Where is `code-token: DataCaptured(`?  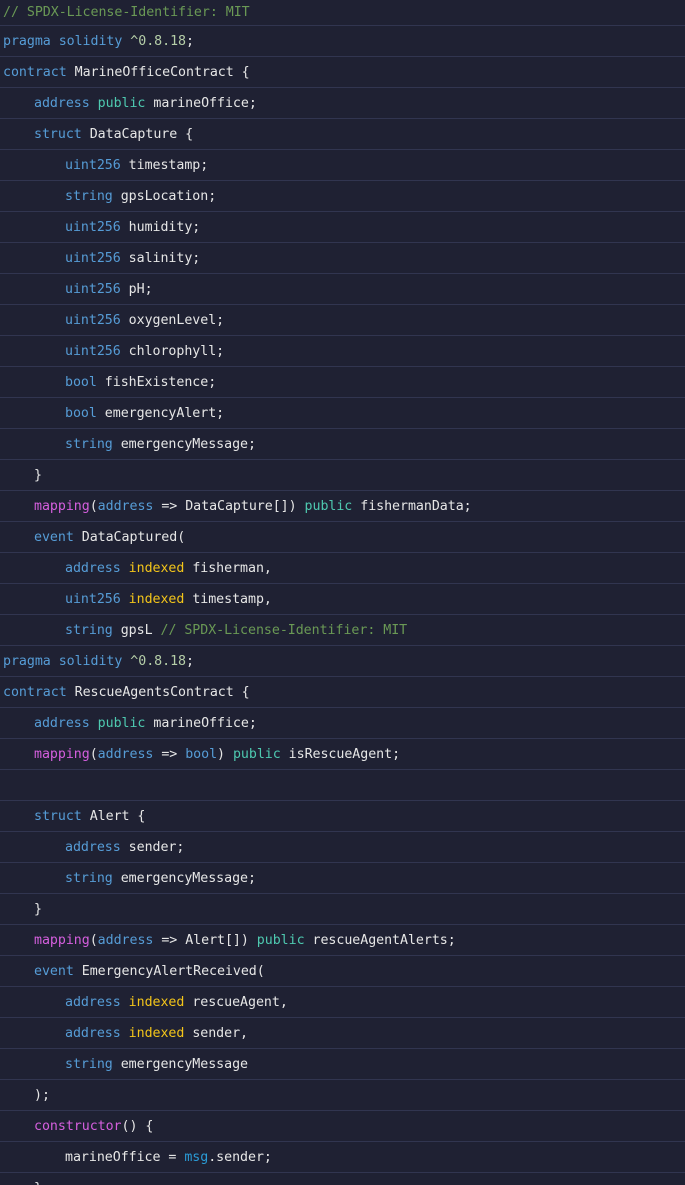 code-token: DataCaptured( is located at coordinates (133, 537).